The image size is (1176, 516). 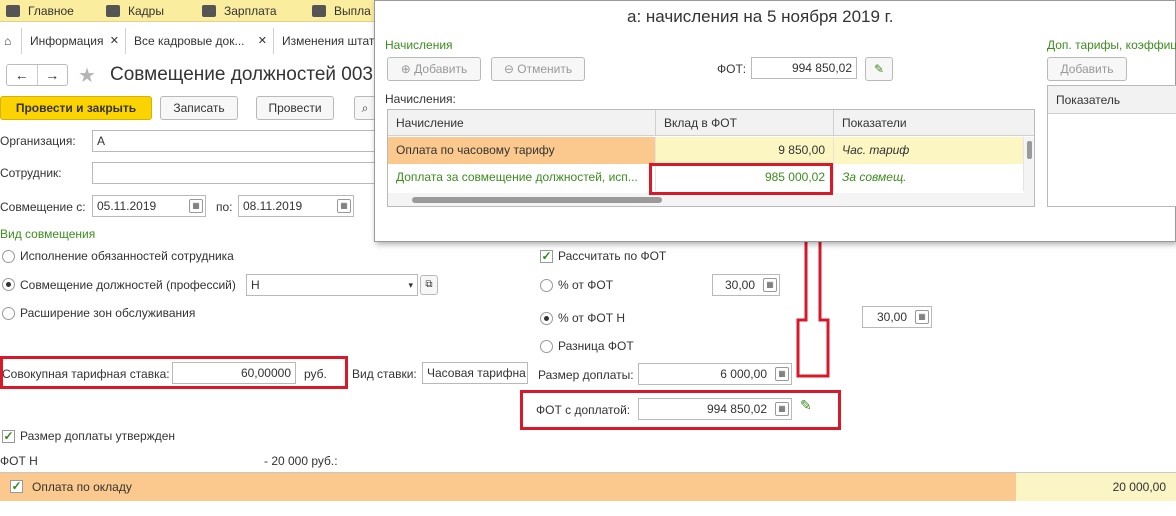 What do you see at coordinates (209, 11) in the screenshot?
I see `calculator-icon` at bounding box center [209, 11].